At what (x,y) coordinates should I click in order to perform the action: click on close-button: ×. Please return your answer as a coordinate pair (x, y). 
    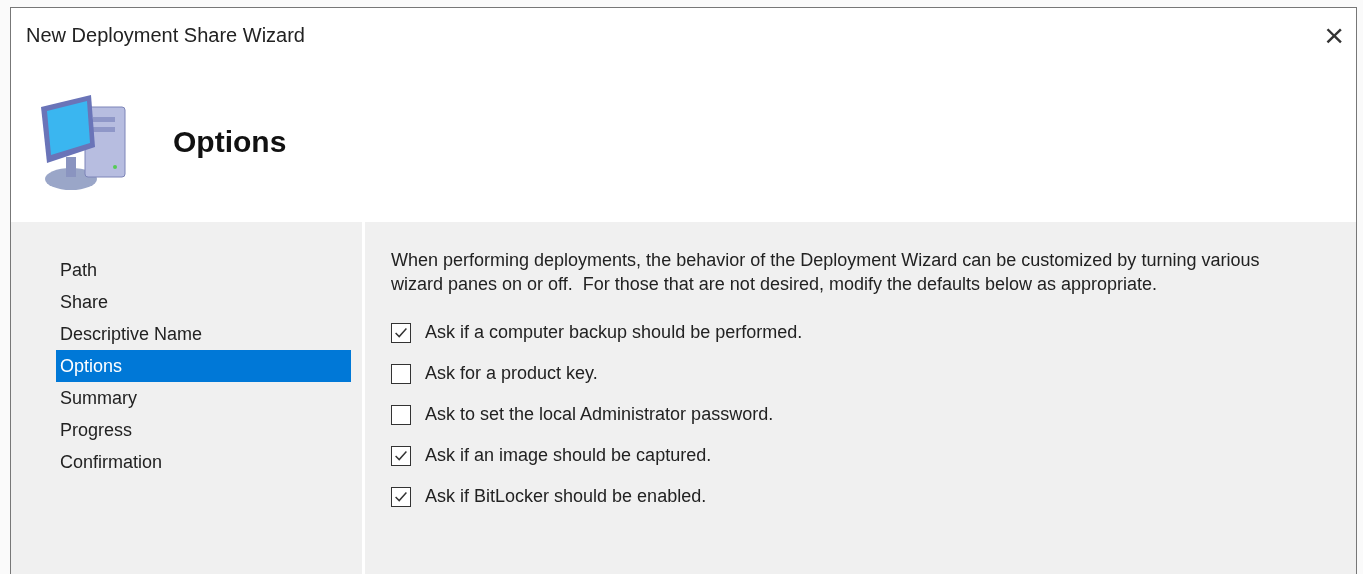
    Looking at the image, I should click on (1334, 35).